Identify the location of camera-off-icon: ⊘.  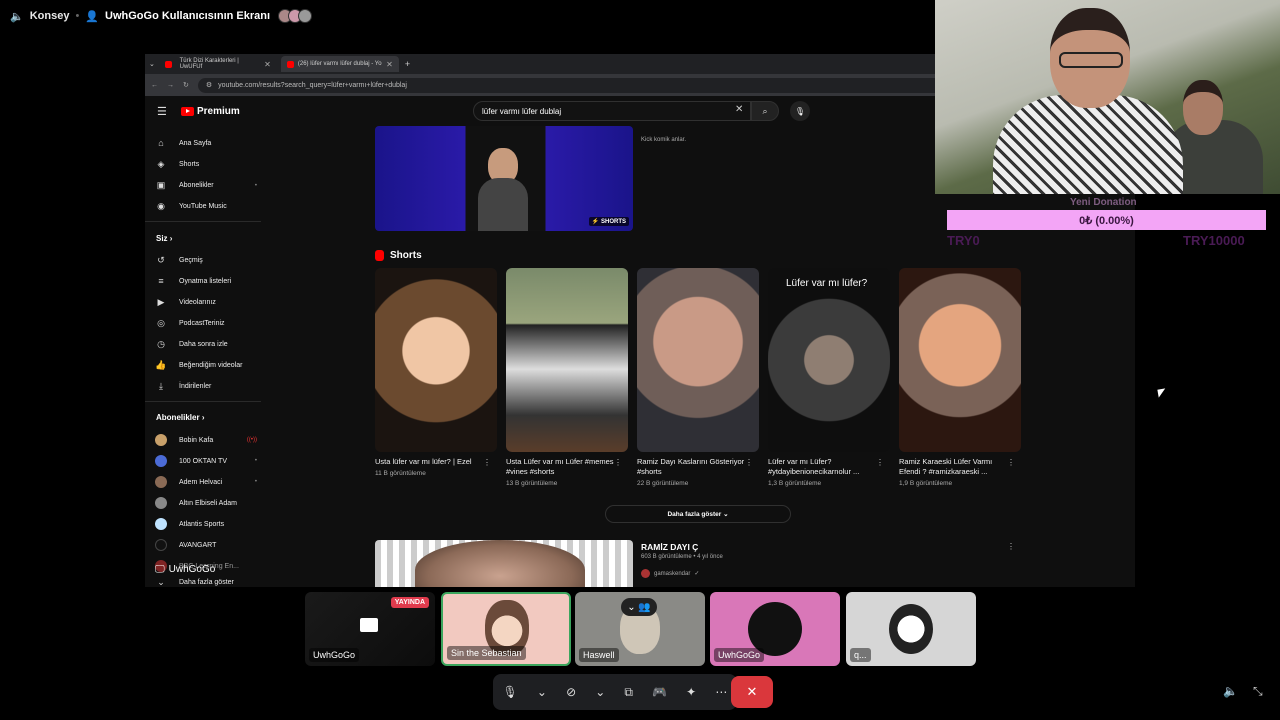
(571, 692).